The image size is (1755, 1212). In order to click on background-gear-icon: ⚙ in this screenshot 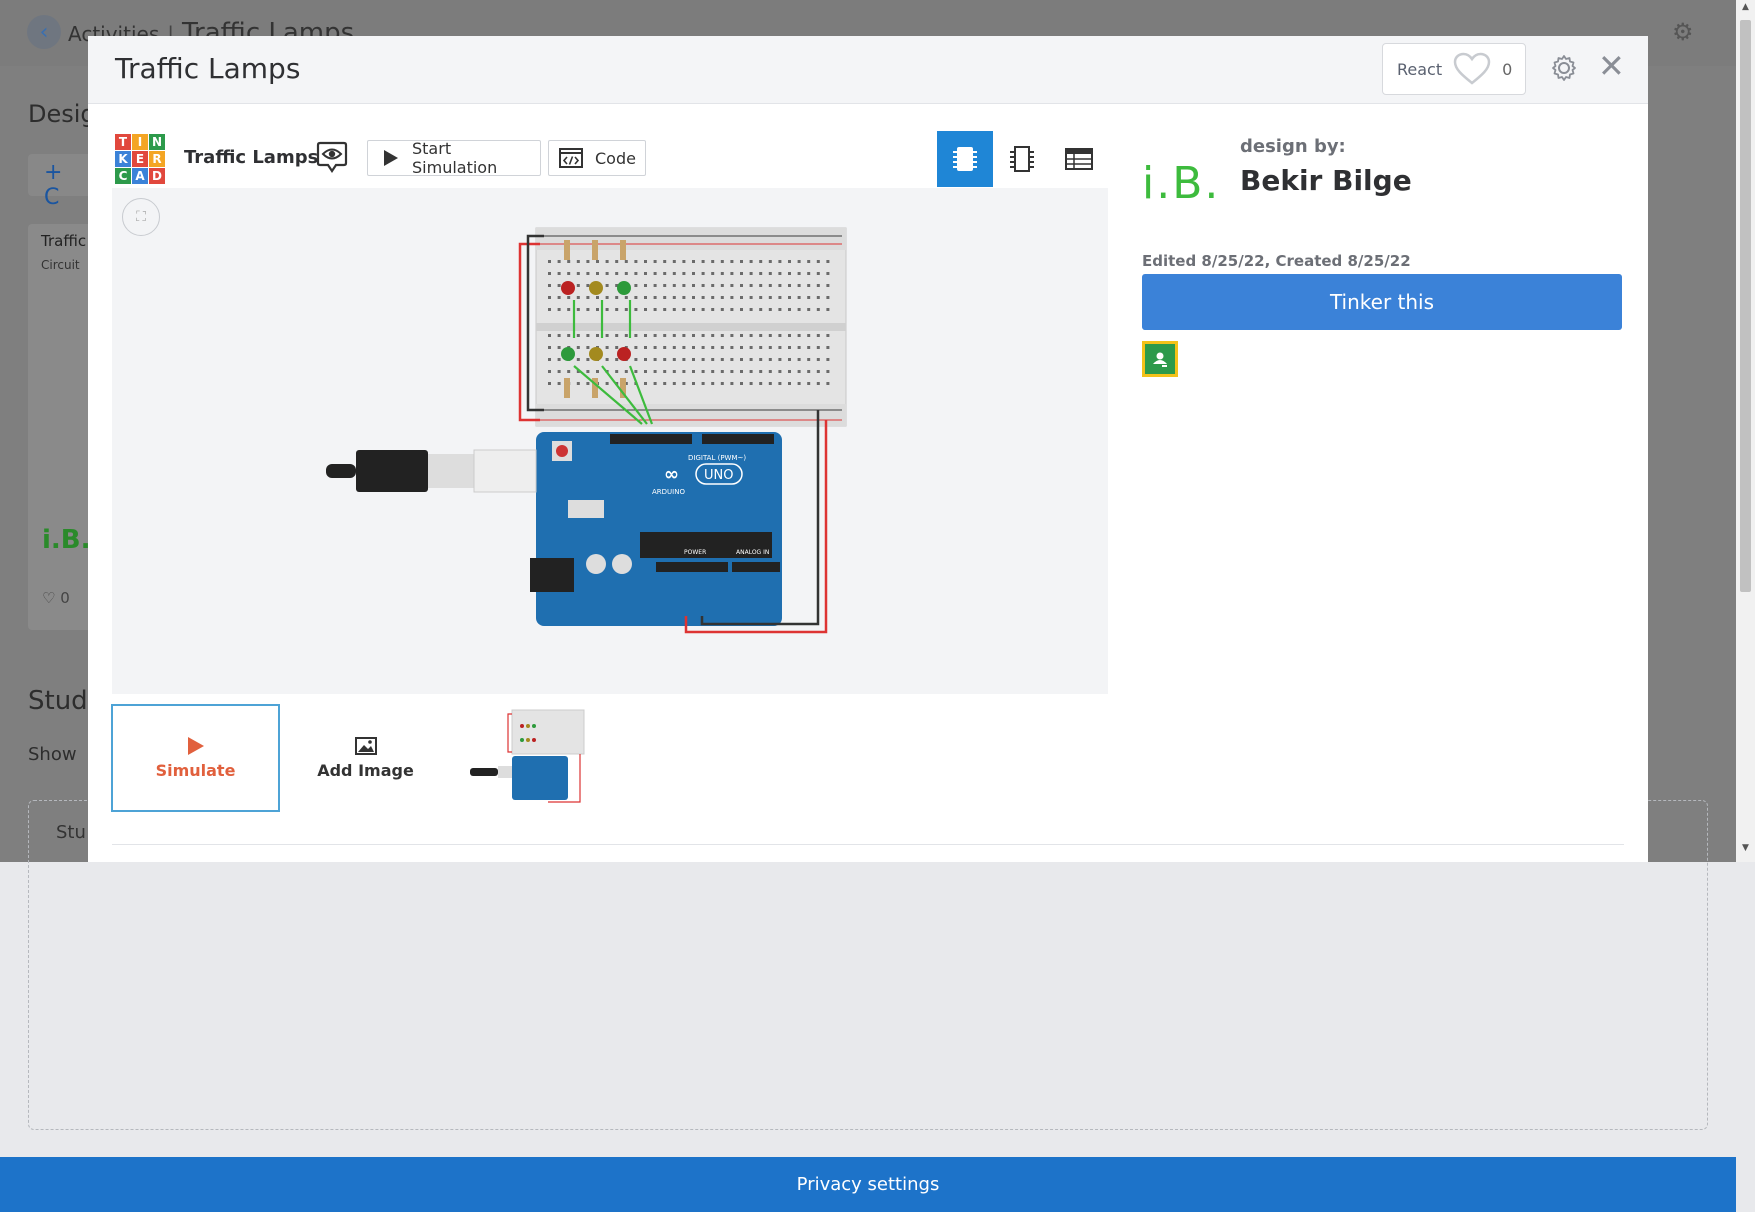, I will do `click(1683, 32)`.